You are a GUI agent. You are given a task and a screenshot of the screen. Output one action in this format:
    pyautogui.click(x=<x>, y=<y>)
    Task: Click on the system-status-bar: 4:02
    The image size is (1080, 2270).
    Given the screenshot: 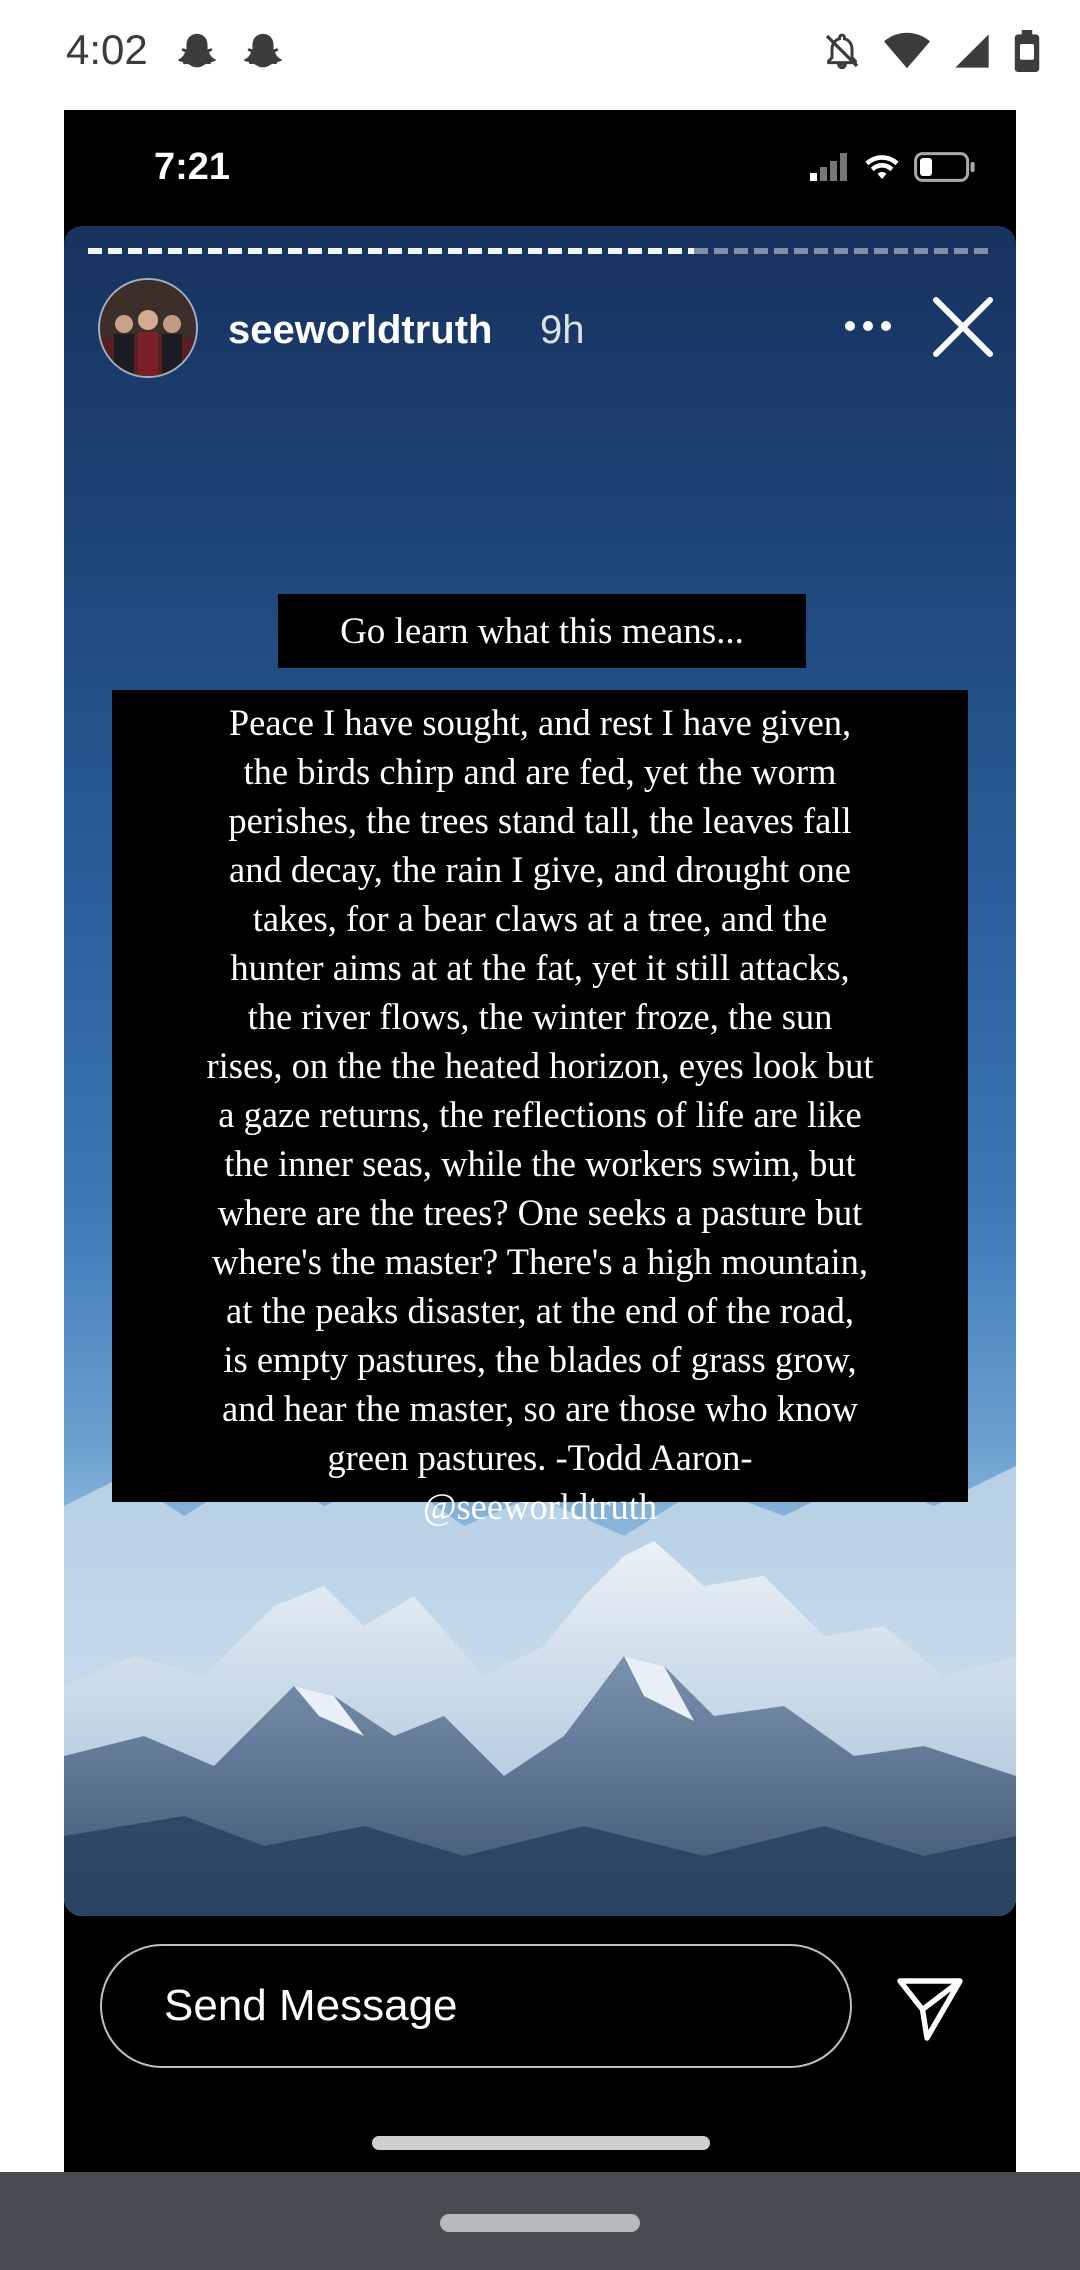 What is the action you would take?
    pyautogui.click(x=540, y=55)
    